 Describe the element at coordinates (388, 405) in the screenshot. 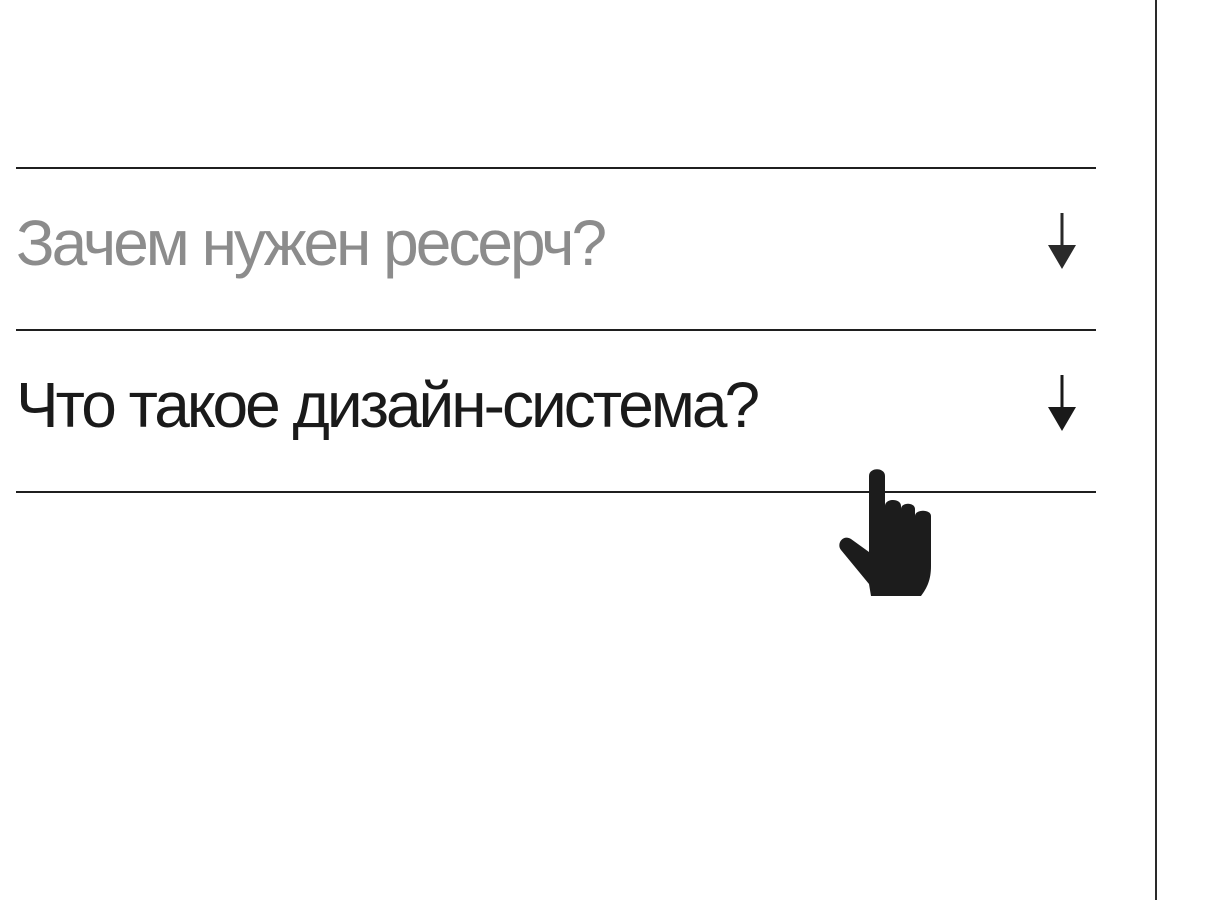

I see `faq-question: Что такое дизайн-система?` at that location.